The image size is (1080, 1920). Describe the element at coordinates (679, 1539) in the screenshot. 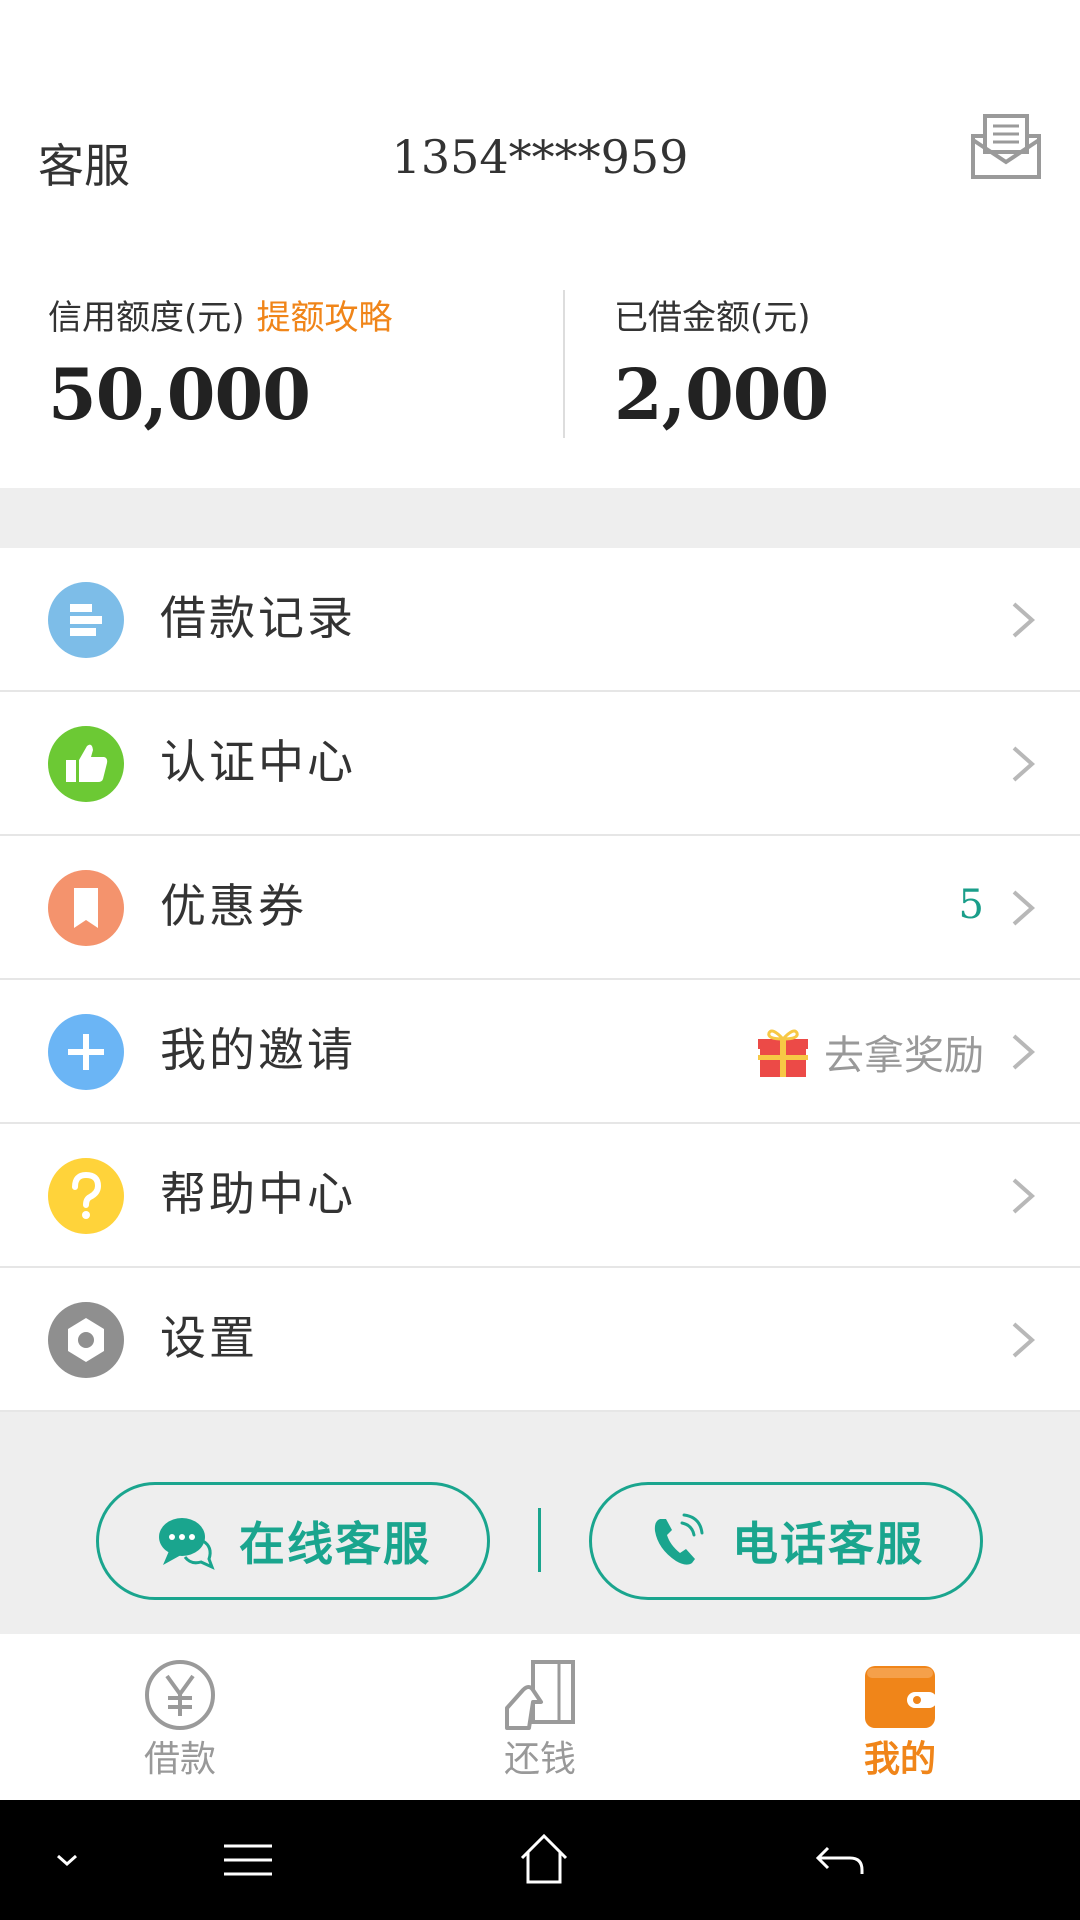

I see `phone-icon` at that location.